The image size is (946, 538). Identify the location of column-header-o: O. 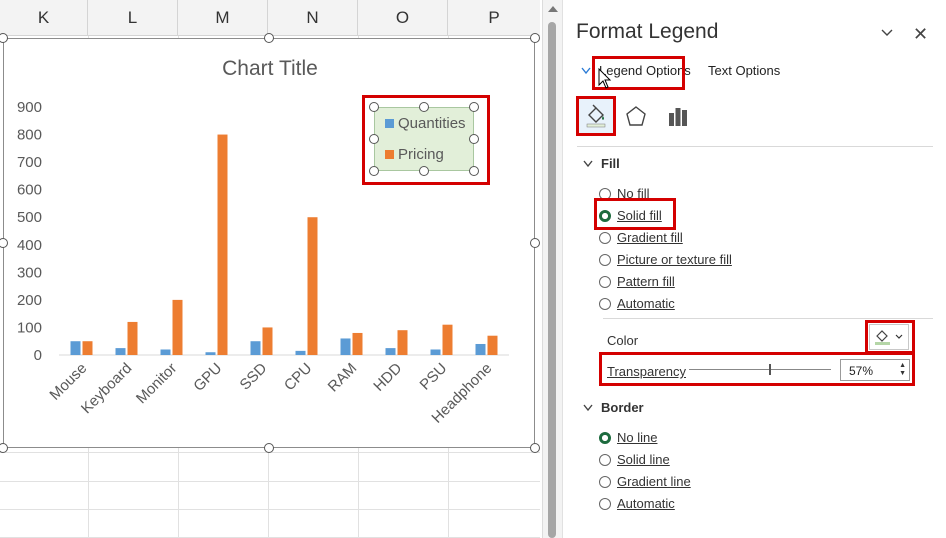
(403, 18).